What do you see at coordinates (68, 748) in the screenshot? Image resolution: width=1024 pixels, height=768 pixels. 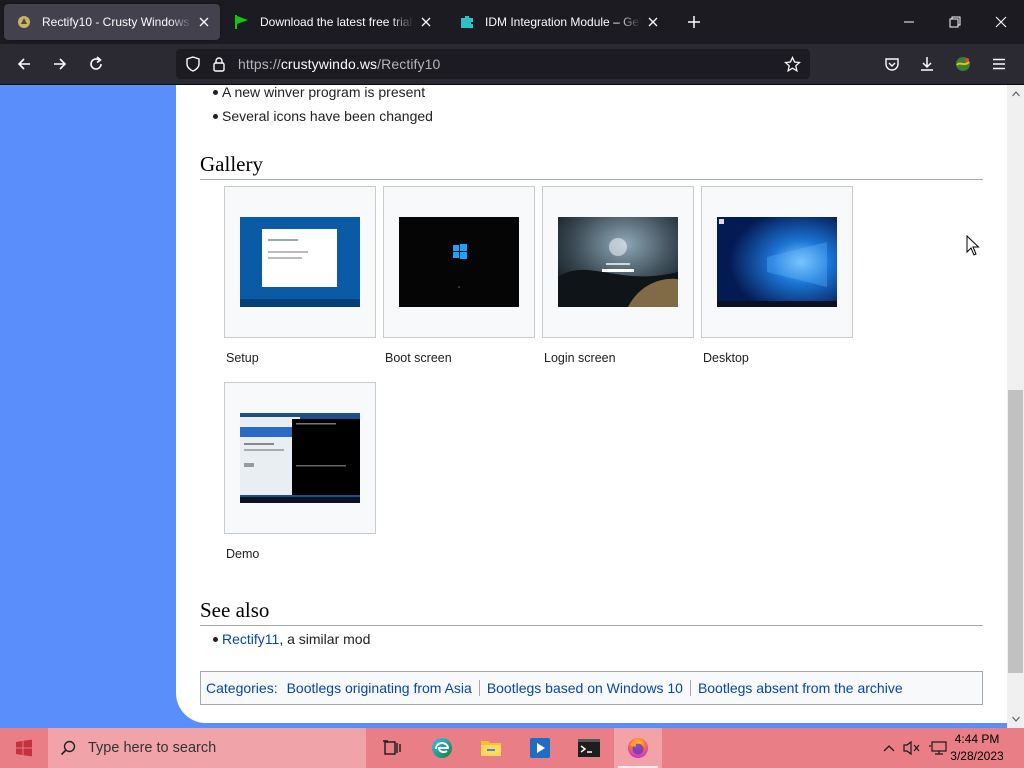 I see `search-icon` at bounding box center [68, 748].